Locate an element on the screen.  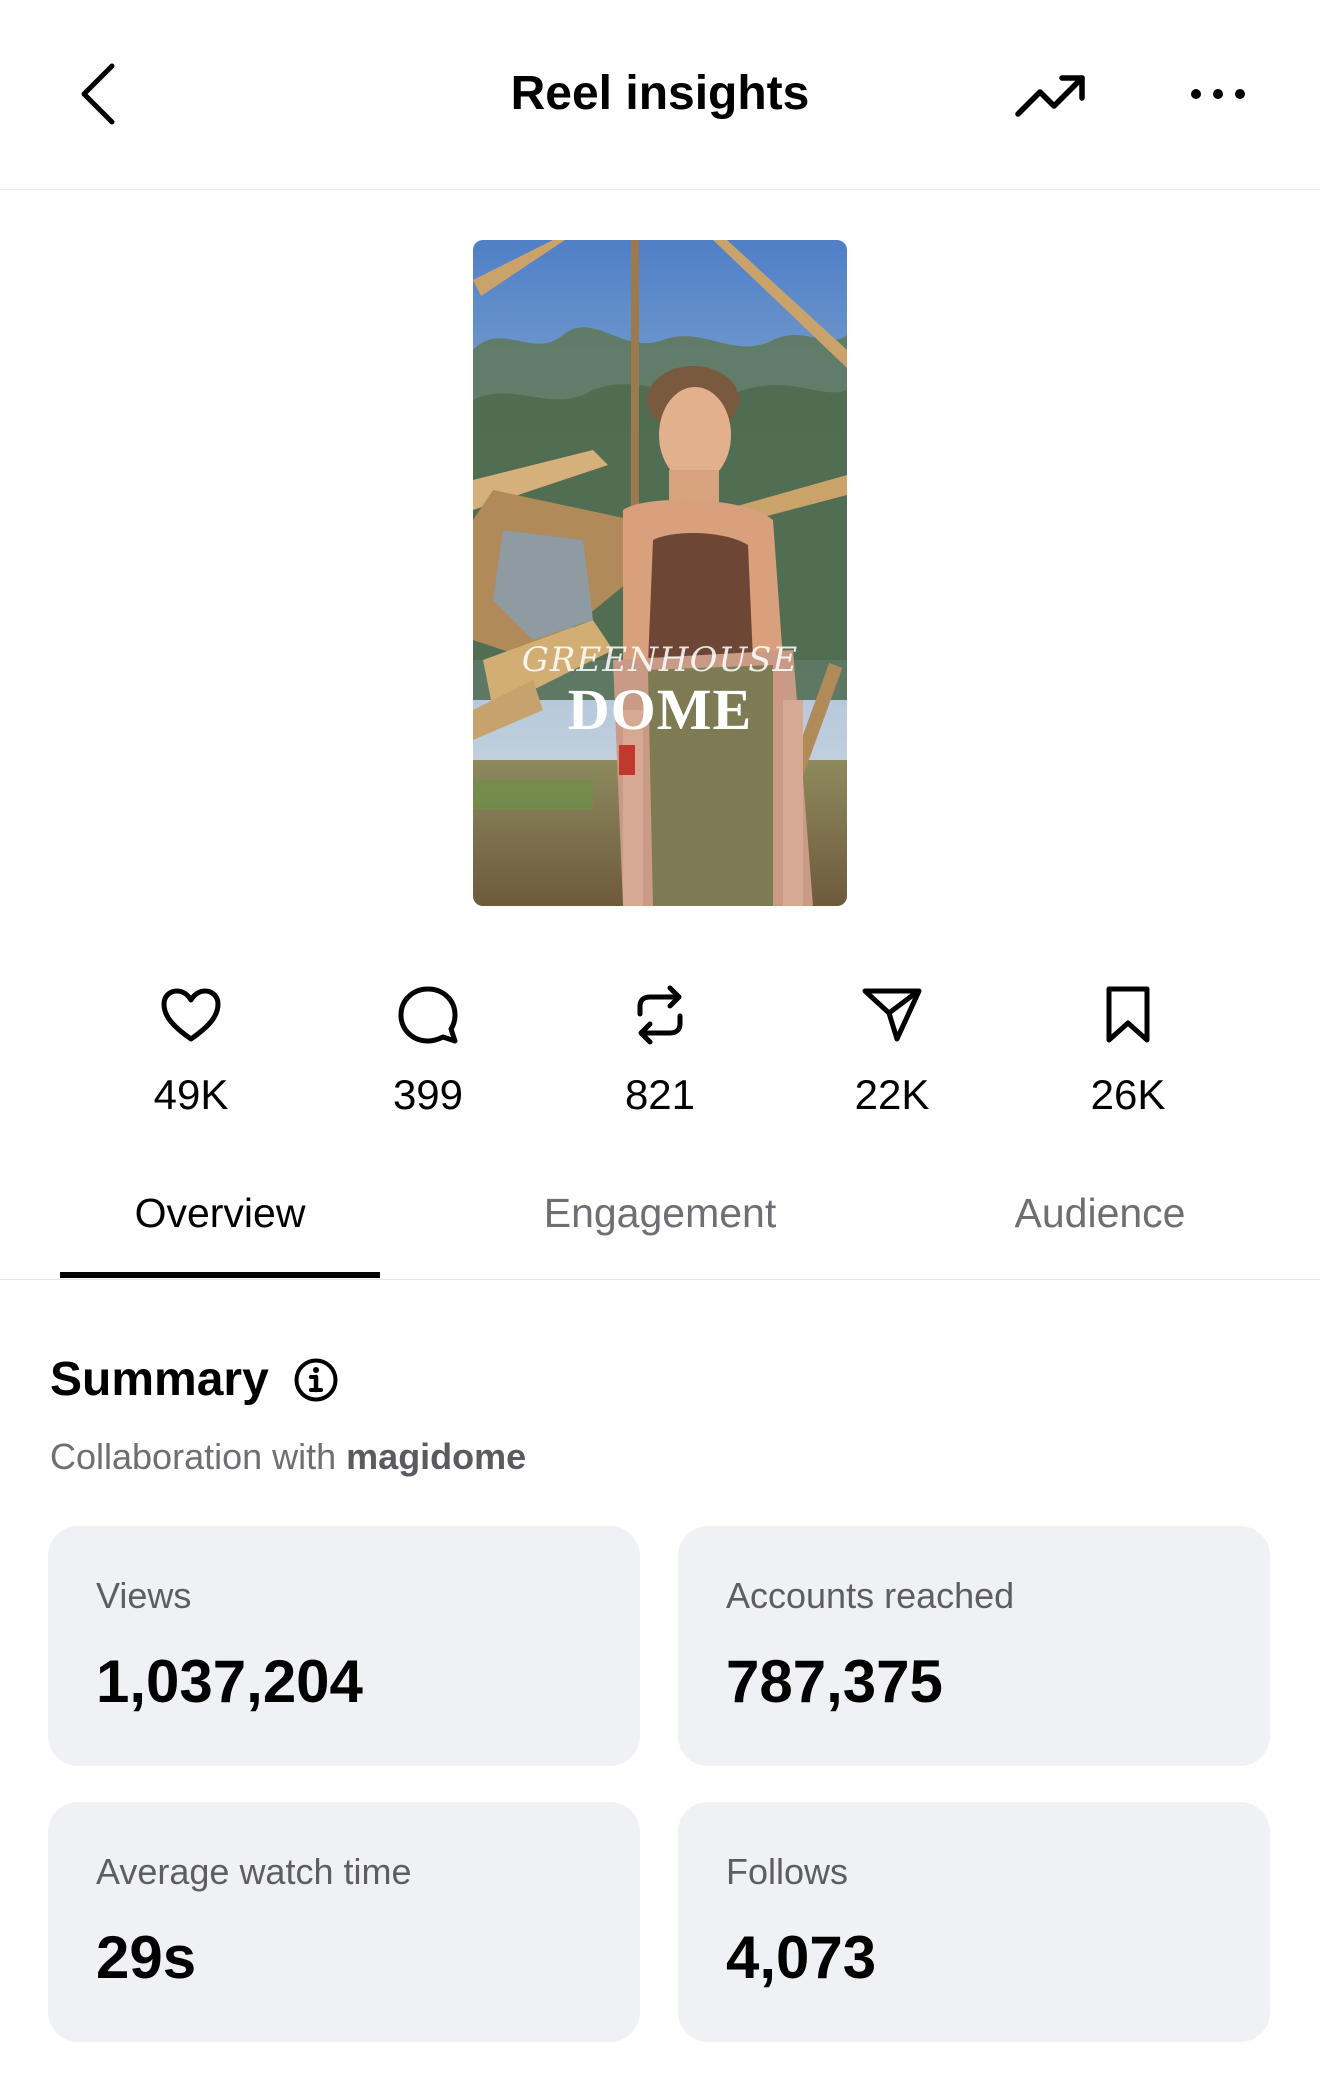
saves-stat: 26K is located at coordinates (1128, 1050).